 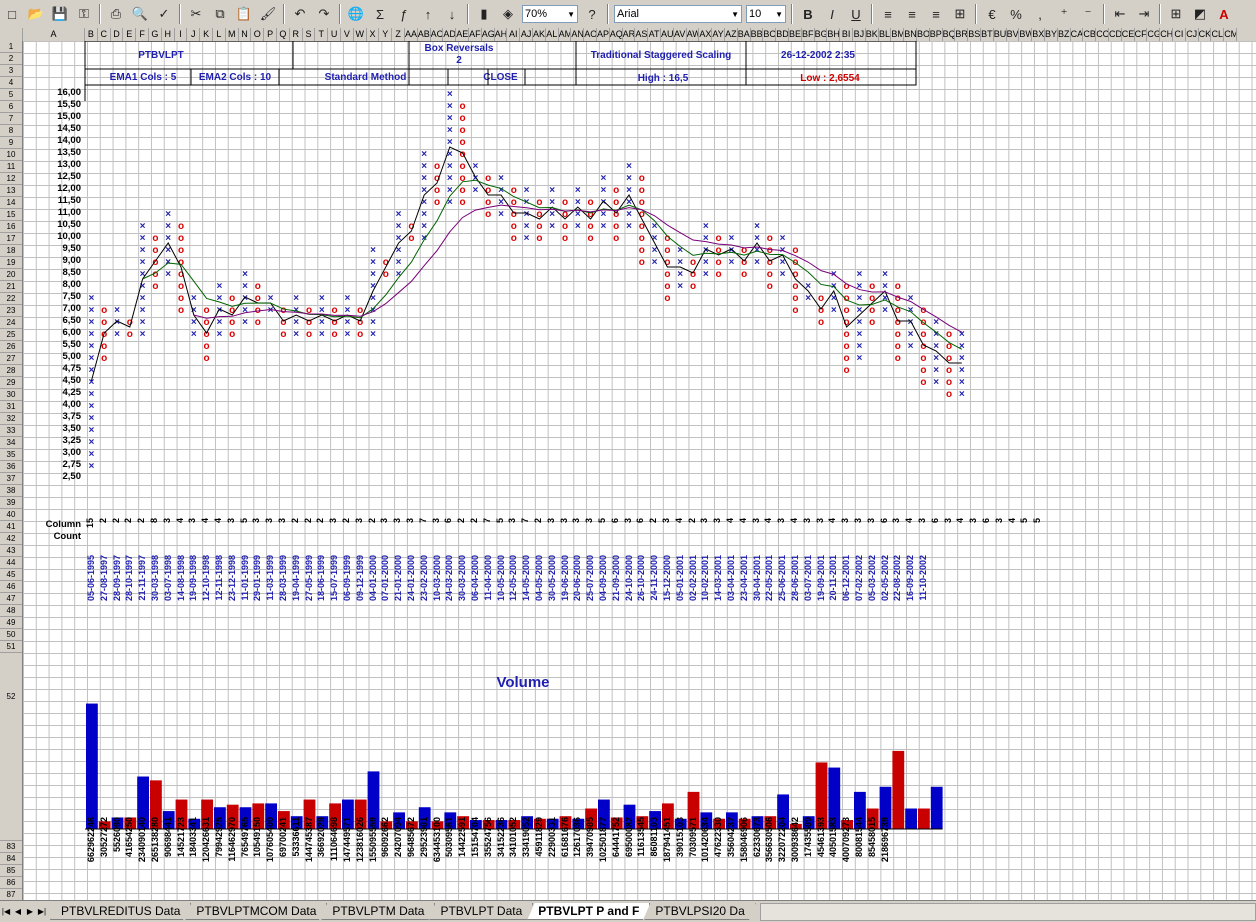 What do you see at coordinates (11, 191) in the screenshot?
I see `row-header-13: 13` at bounding box center [11, 191].